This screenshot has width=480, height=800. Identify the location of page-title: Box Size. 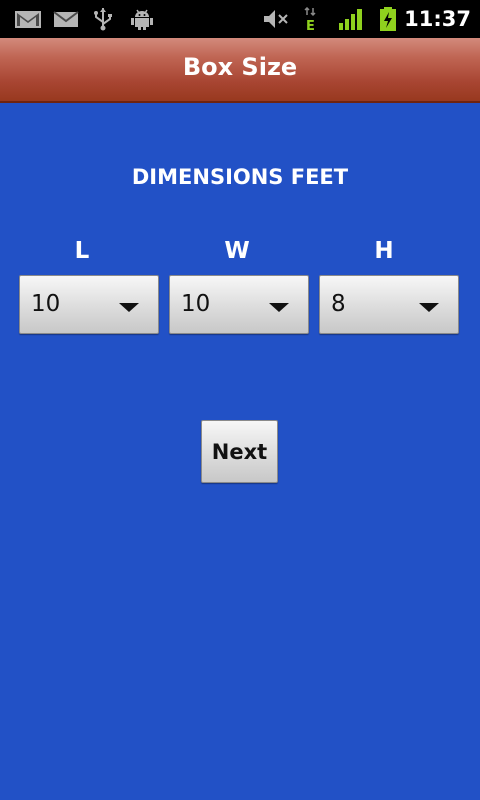
(240, 67).